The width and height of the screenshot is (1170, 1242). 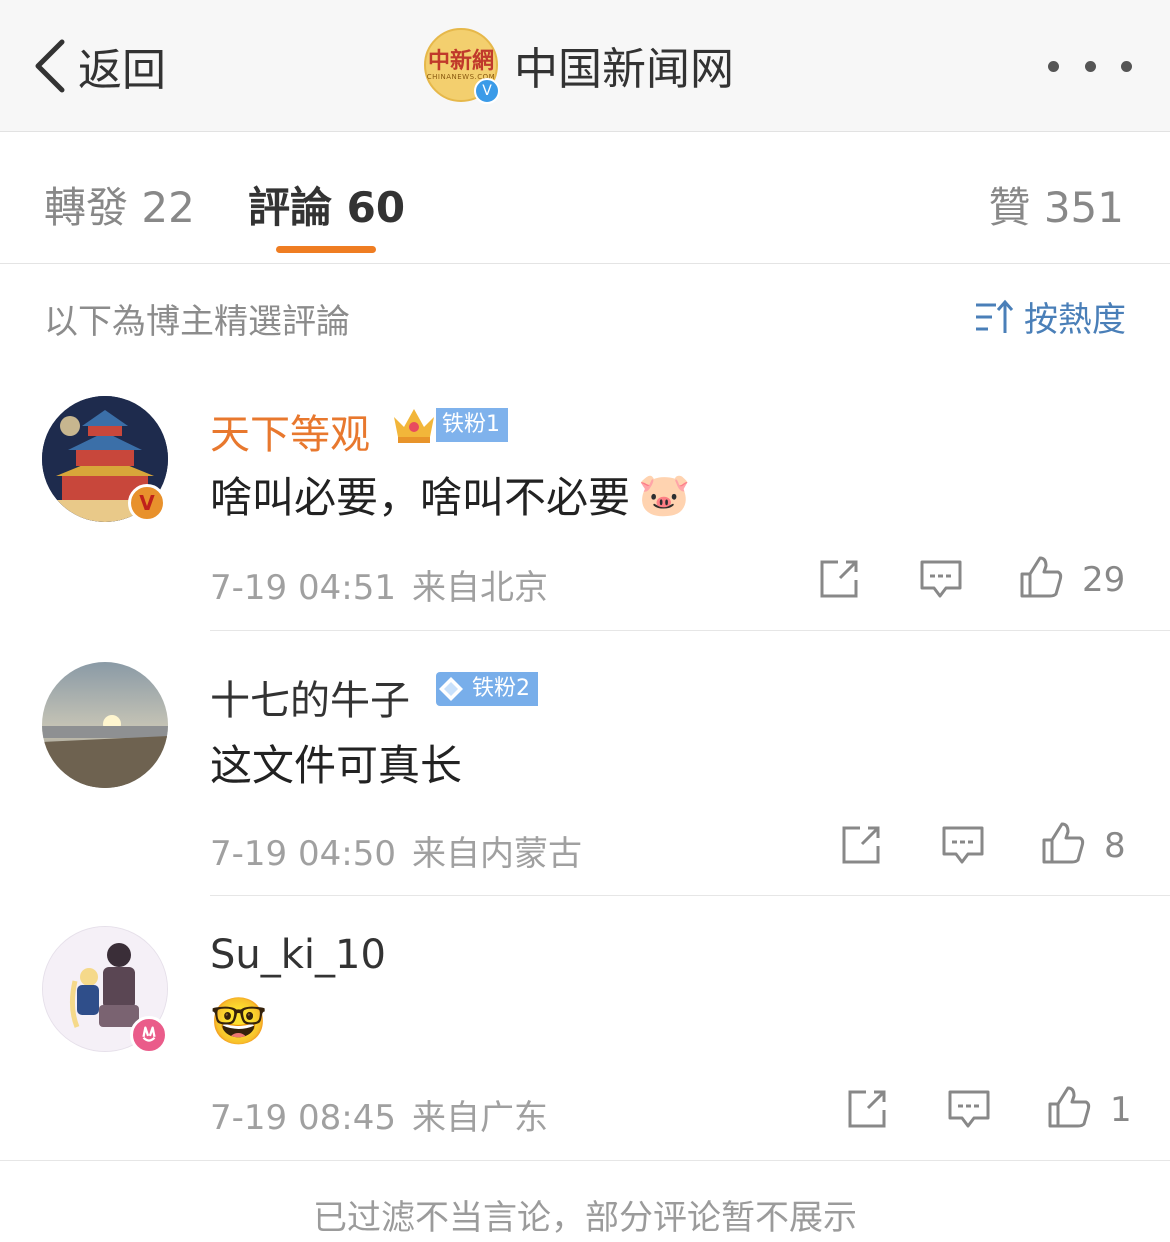 I want to click on verified-v-badge-icon: V, so click(x=147, y=503).